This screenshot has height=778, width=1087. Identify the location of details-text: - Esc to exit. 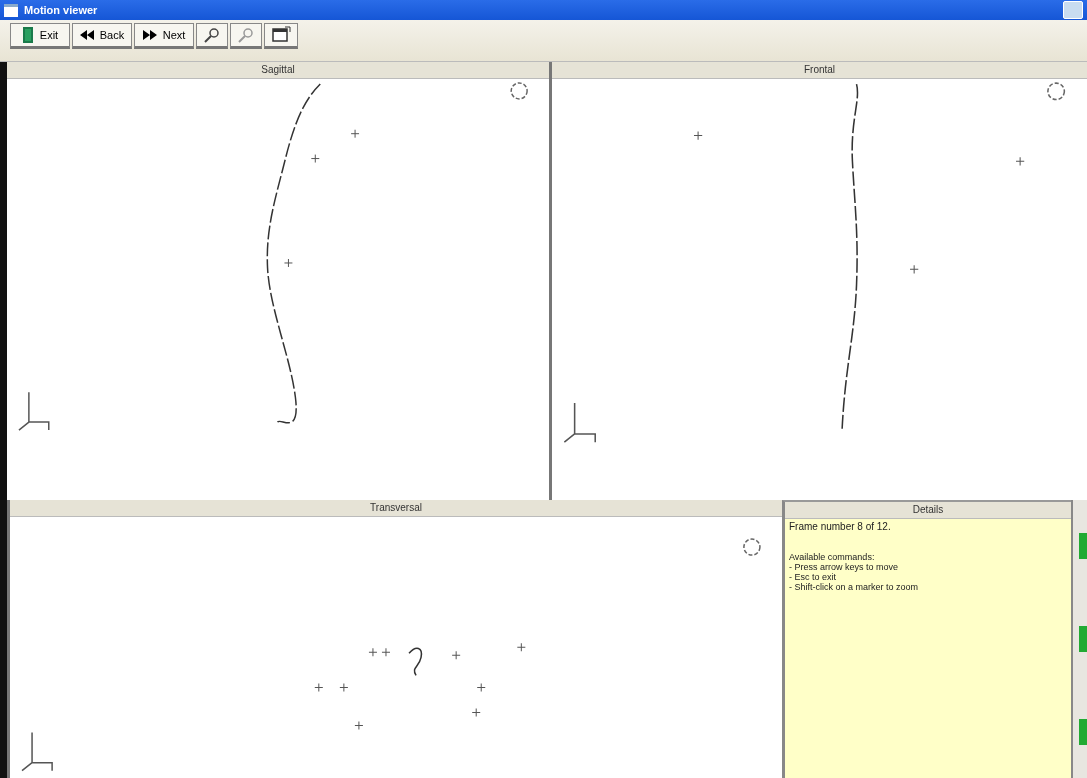
(813, 577).